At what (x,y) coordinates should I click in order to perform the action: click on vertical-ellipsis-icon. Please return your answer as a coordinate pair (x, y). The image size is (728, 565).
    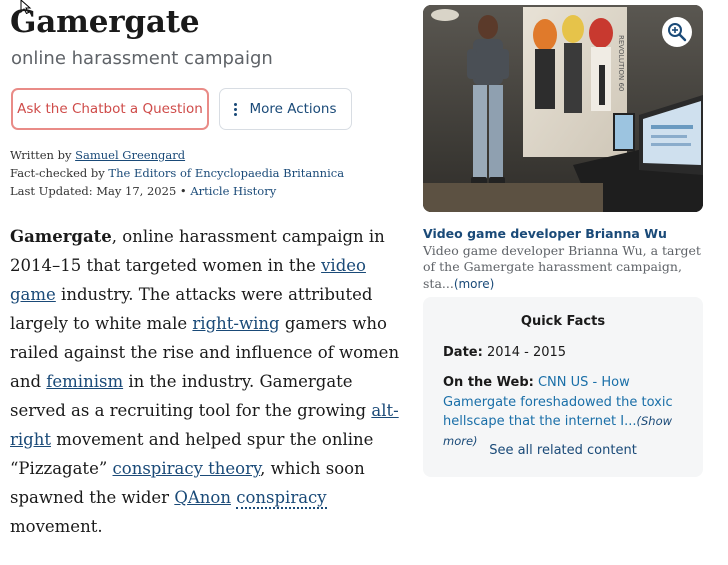
    Looking at the image, I should click on (236, 109).